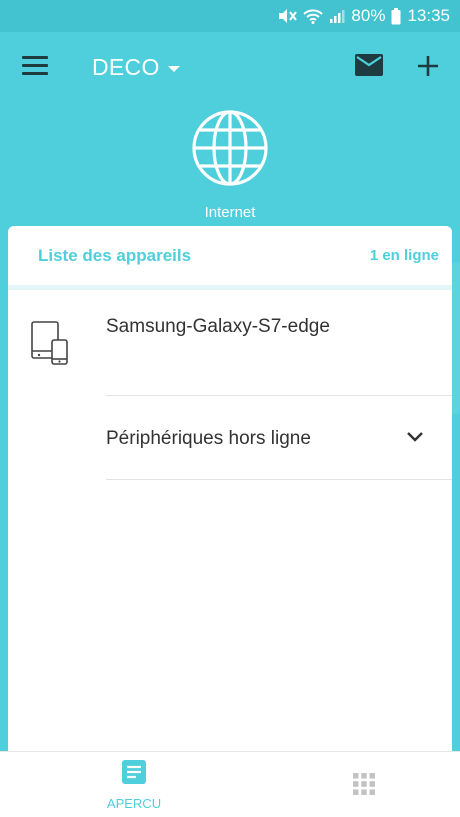 The image size is (460, 817). What do you see at coordinates (115, 255) in the screenshot?
I see `device-list-title: Liste des appareils` at bounding box center [115, 255].